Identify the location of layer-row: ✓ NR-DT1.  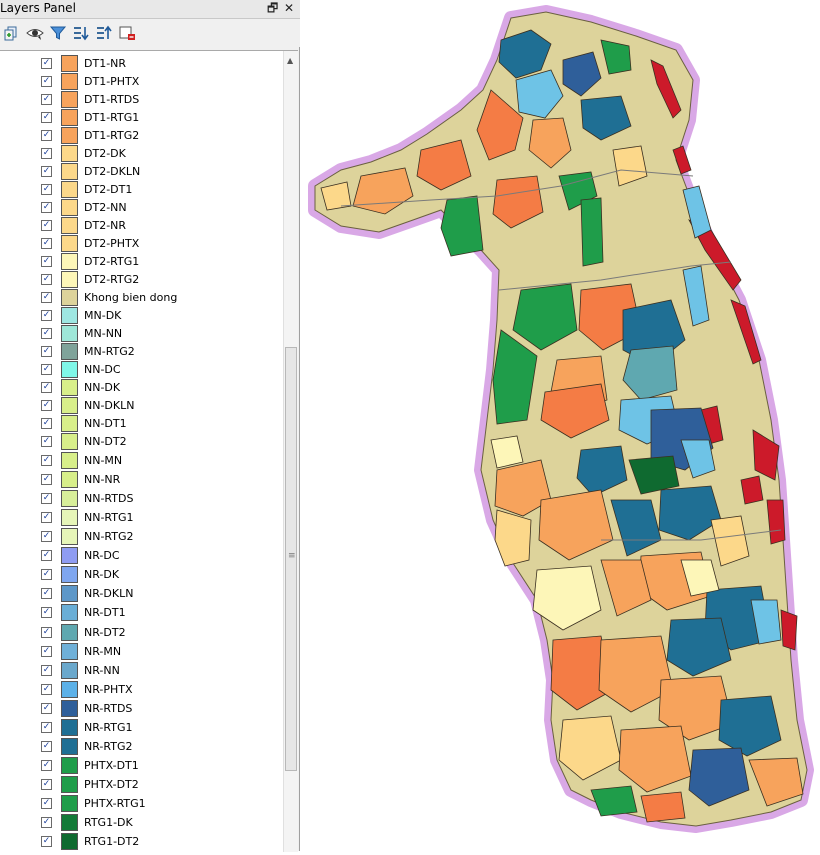
(141, 613).